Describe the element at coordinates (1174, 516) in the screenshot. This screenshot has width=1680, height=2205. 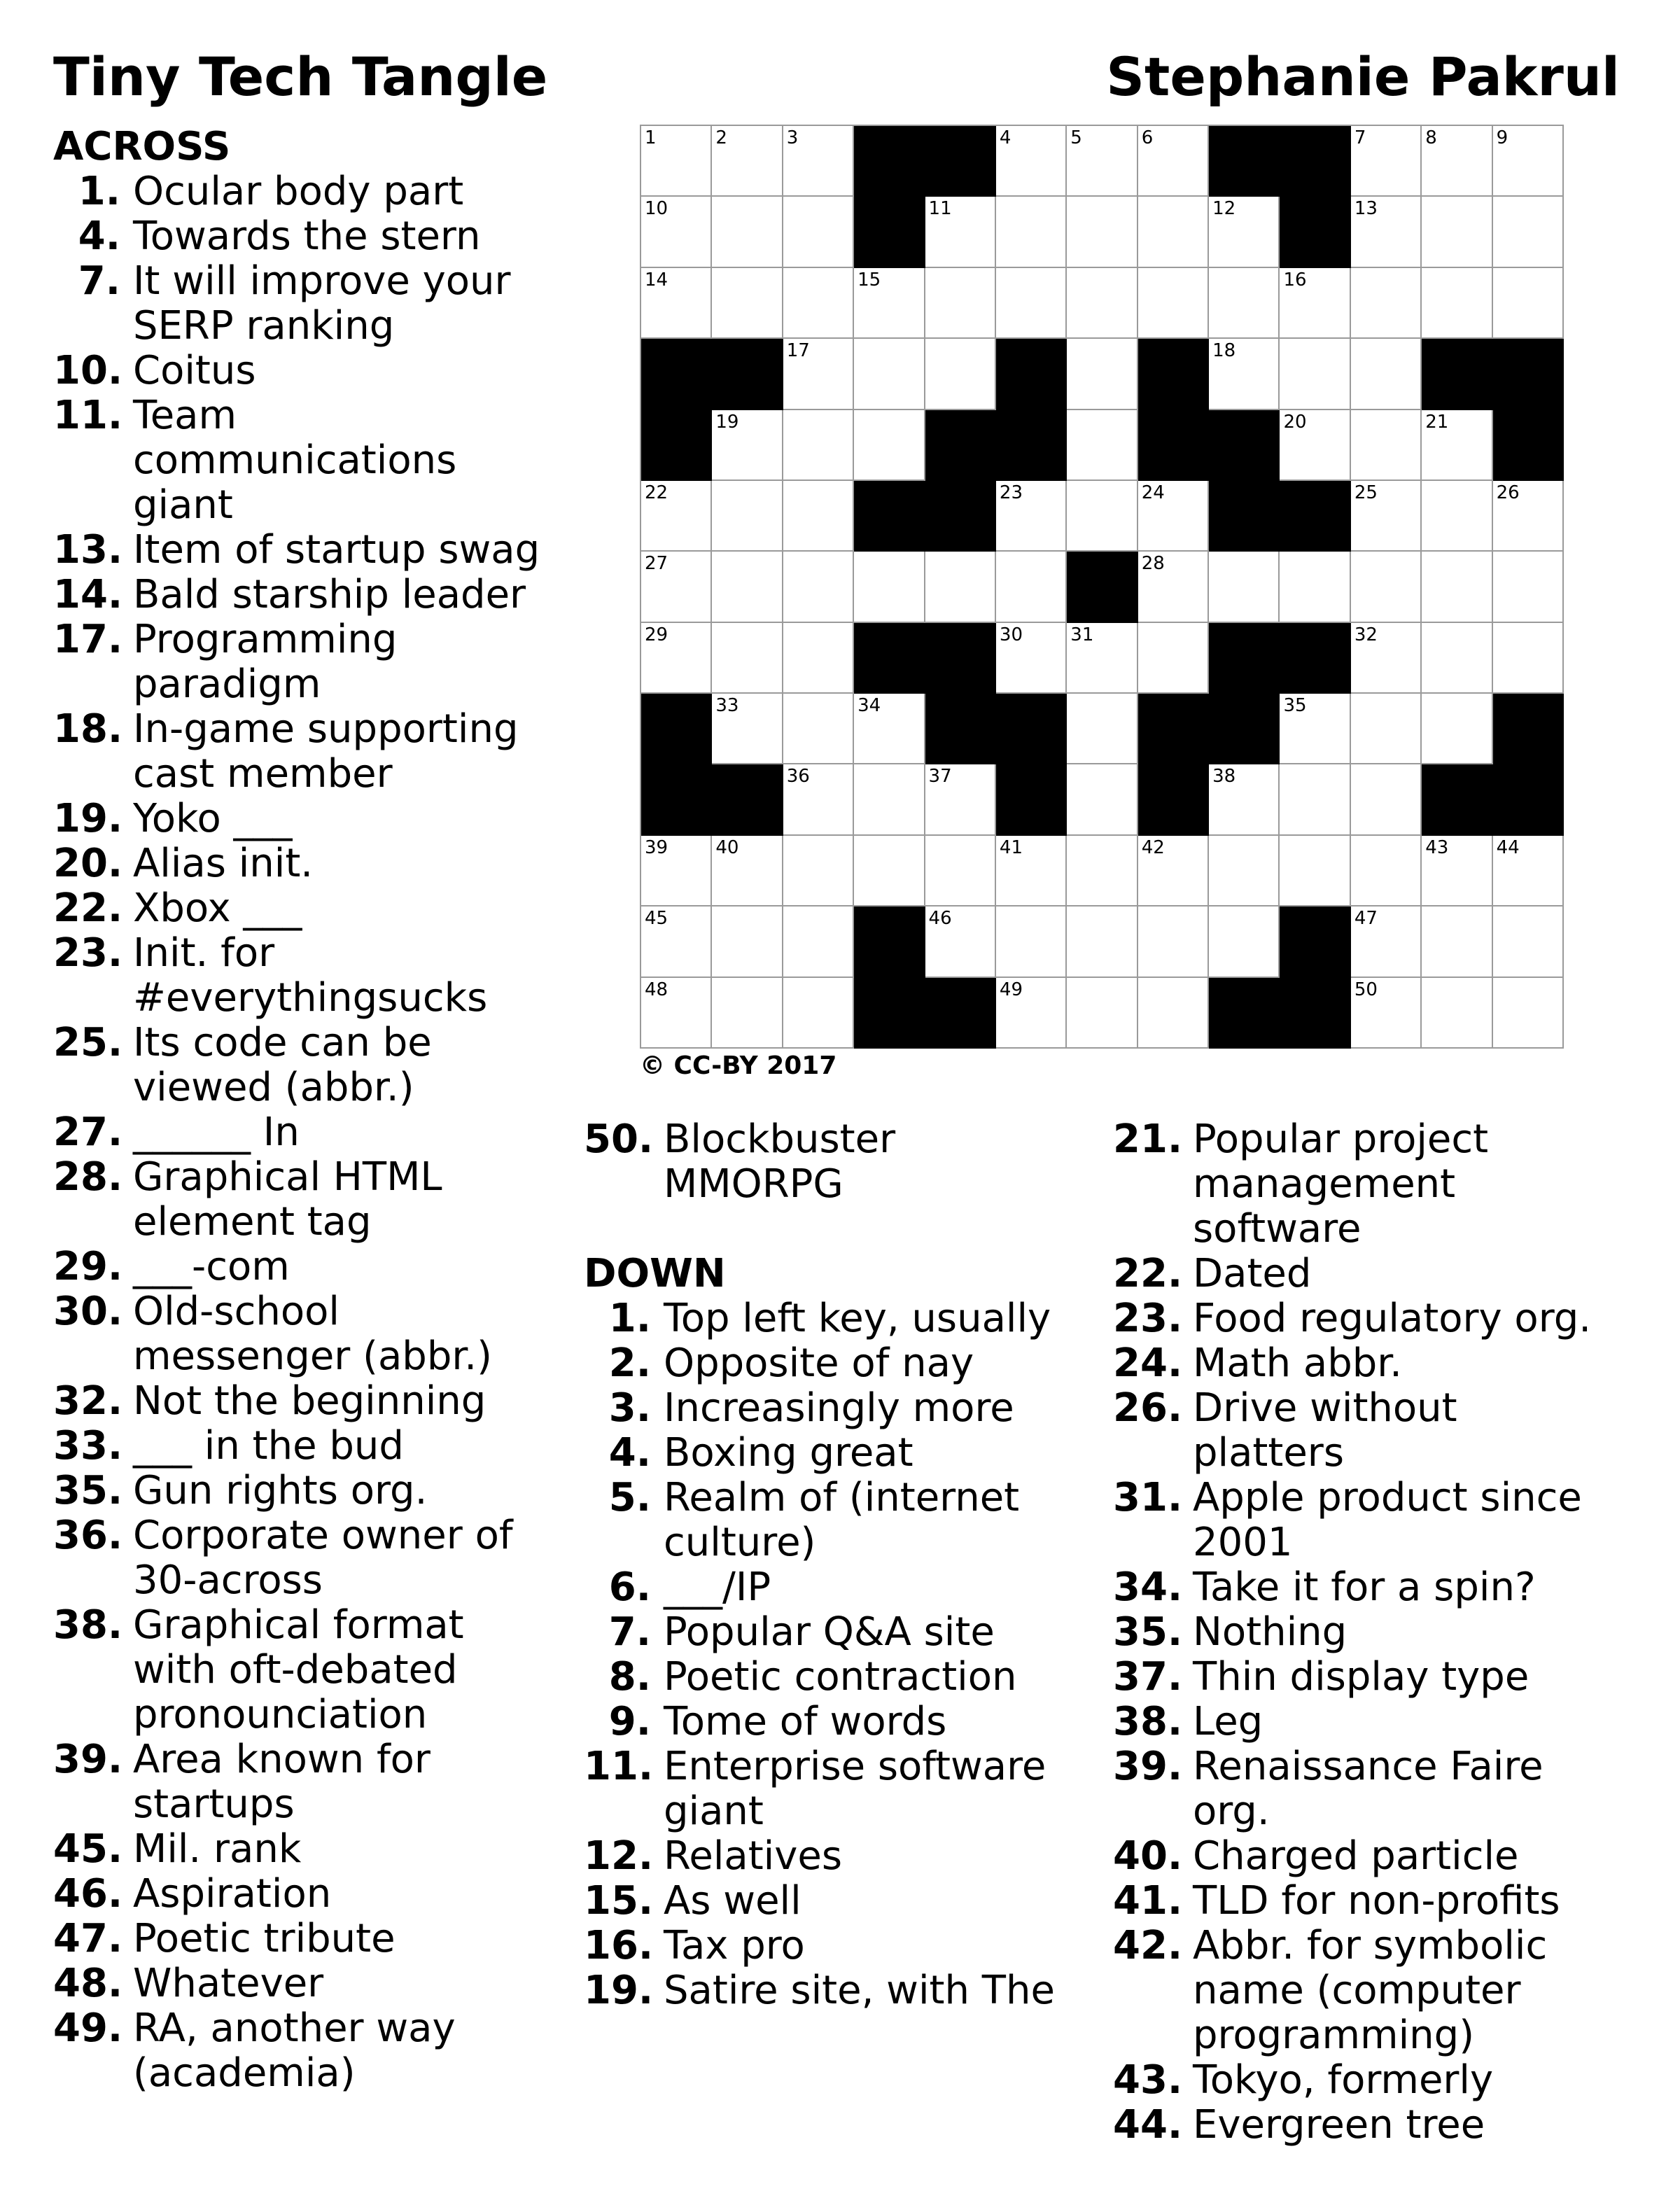
I see `grid-cell: 24` at that location.